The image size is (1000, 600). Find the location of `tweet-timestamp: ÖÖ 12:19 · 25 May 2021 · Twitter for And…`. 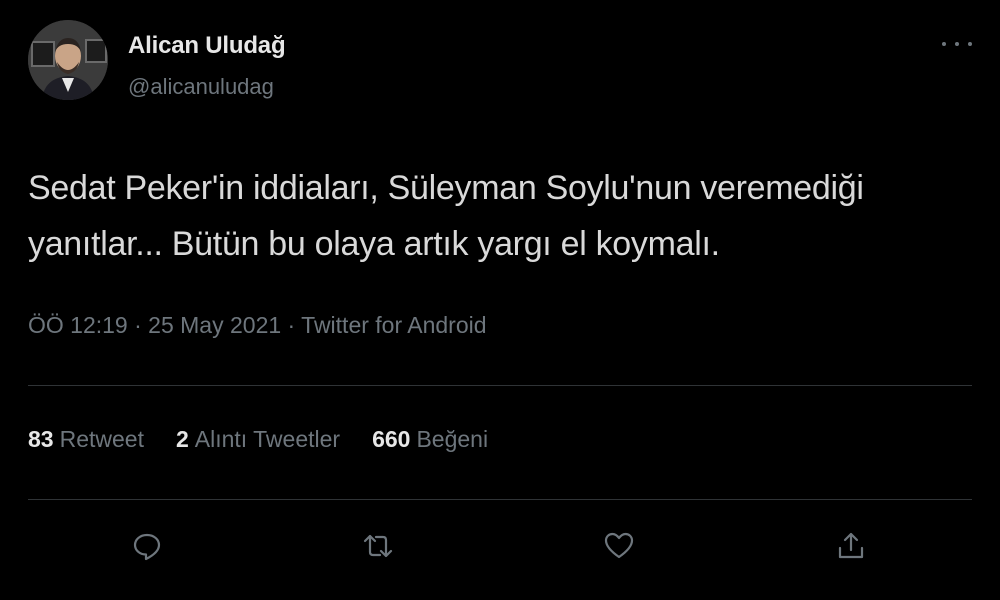

tweet-timestamp: ÖÖ 12:19 · 25 May 2021 · Twitter for And… is located at coordinates (257, 325).